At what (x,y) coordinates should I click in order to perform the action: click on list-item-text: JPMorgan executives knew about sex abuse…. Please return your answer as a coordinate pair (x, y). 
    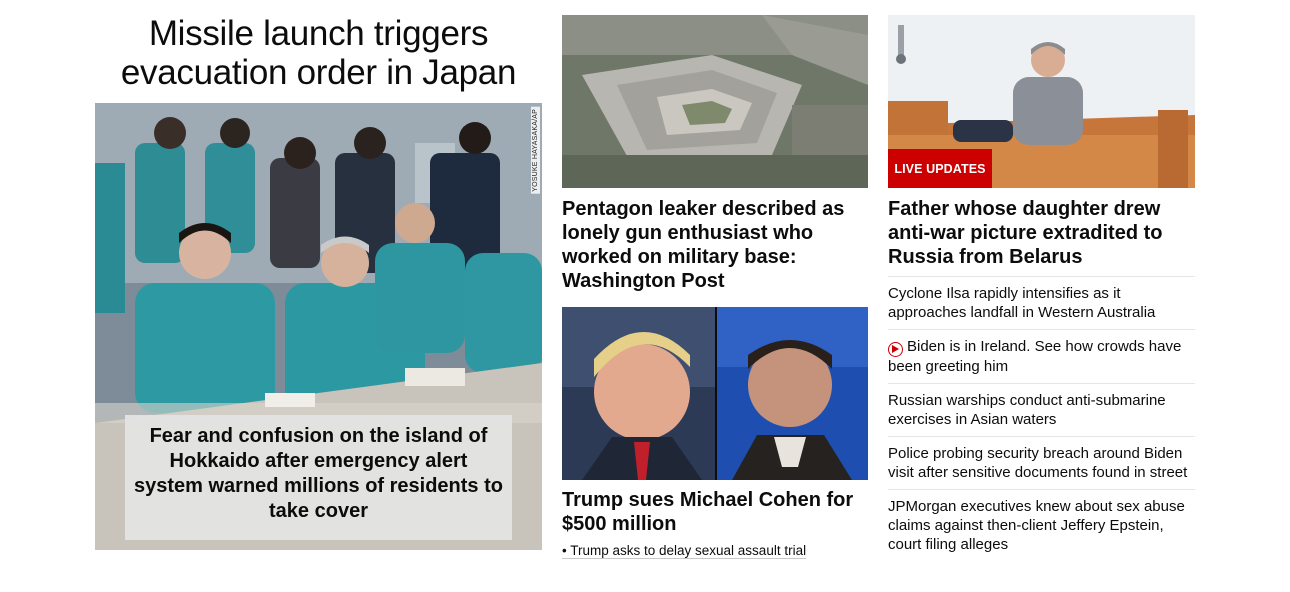
    Looking at the image, I should click on (1036, 525).